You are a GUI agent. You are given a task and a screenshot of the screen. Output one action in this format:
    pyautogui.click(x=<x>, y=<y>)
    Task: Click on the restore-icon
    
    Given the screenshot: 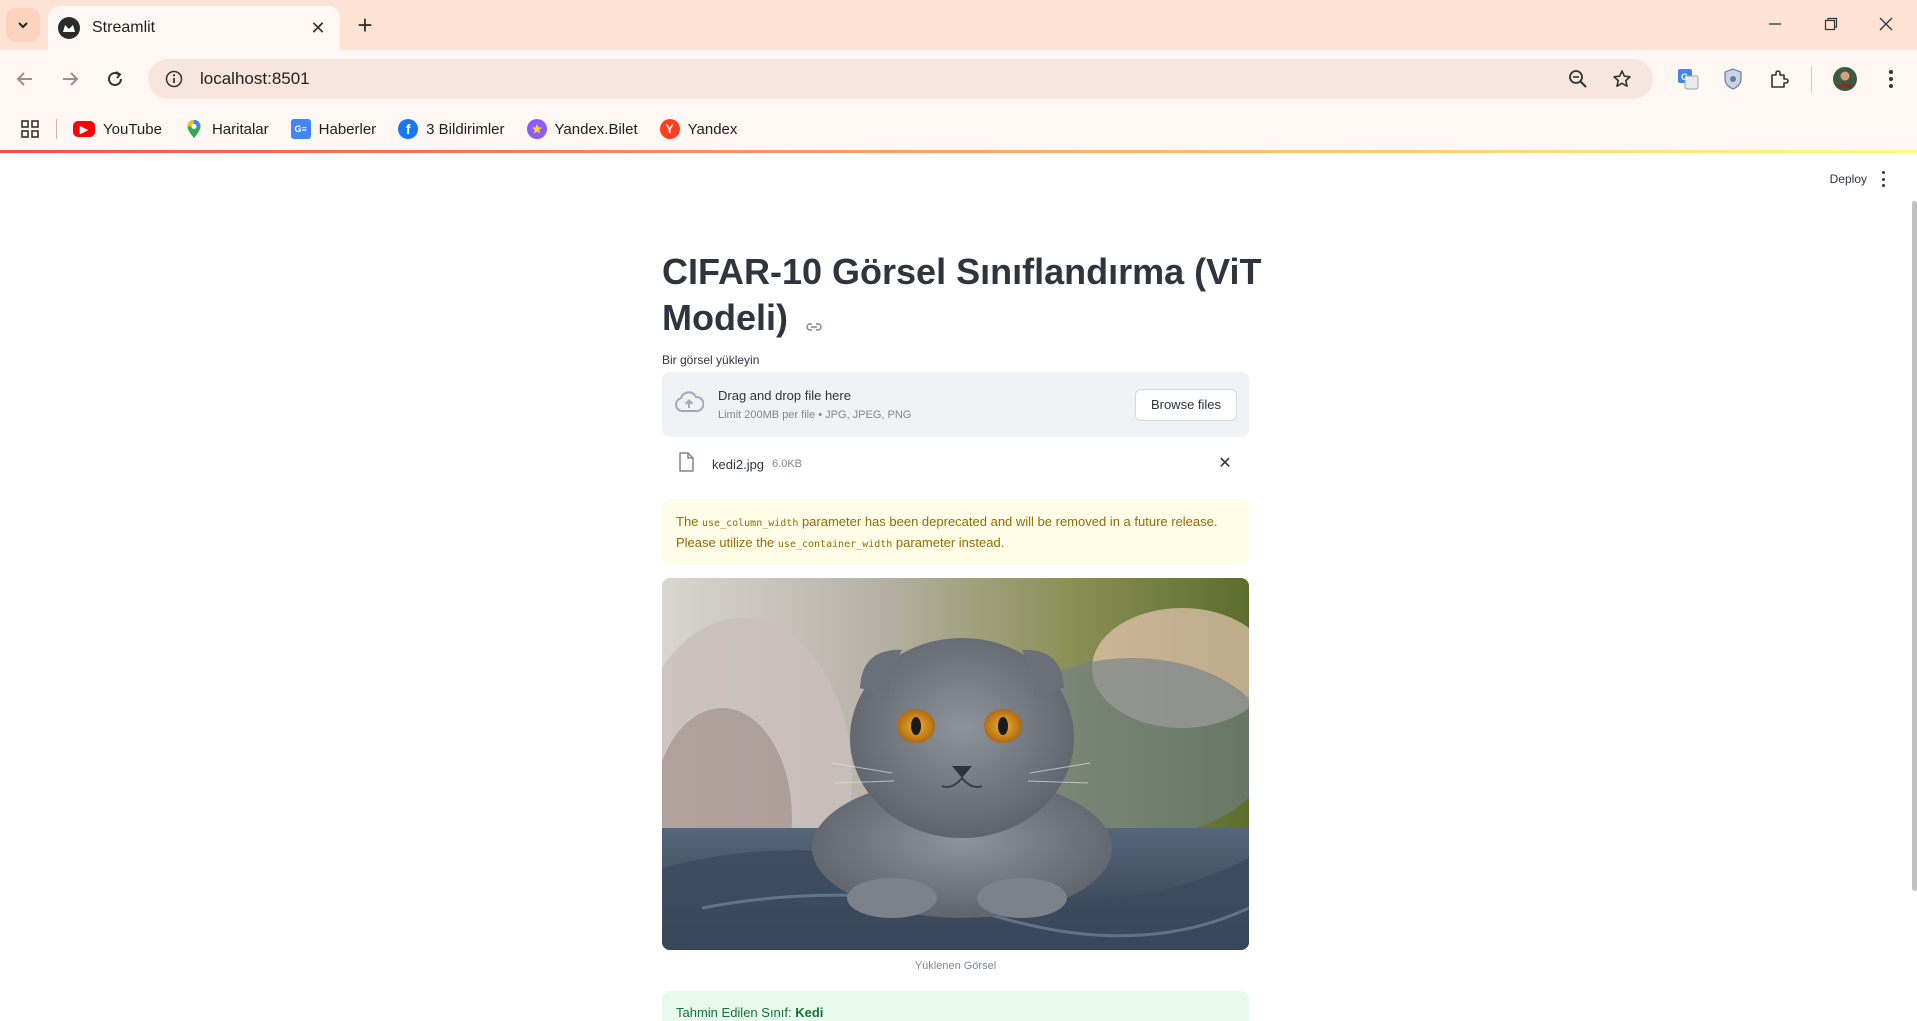 What is the action you would take?
    pyautogui.click(x=1831, y=24)
    